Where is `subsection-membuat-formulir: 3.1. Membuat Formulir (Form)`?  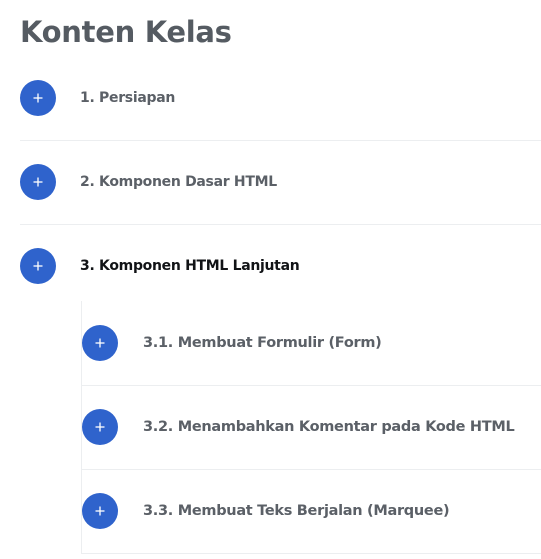
subsection-membuat-formulir: 3.1. Membuat Formulir (Form) is located at coordinates (311, 343).